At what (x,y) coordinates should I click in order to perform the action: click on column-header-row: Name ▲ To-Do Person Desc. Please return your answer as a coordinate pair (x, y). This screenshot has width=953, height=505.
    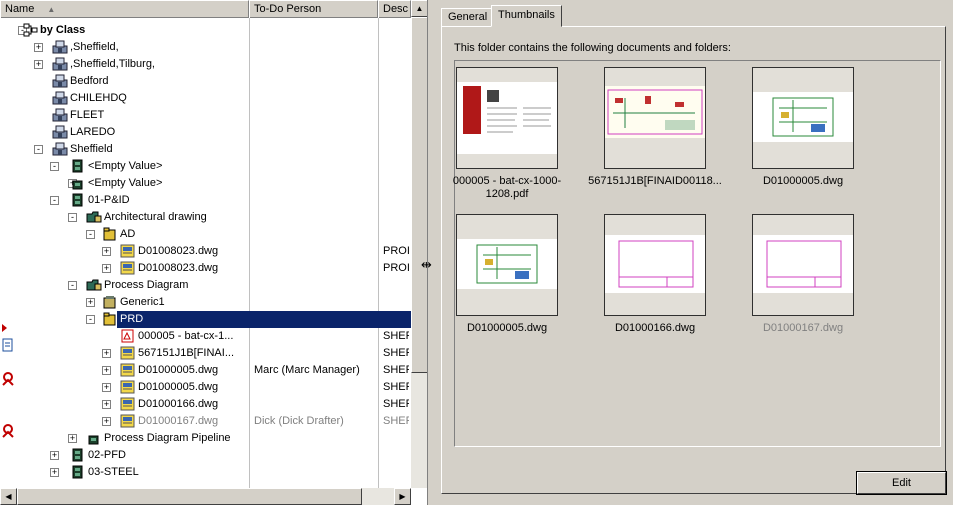
    Looking at the image, I should click on (205, 9).